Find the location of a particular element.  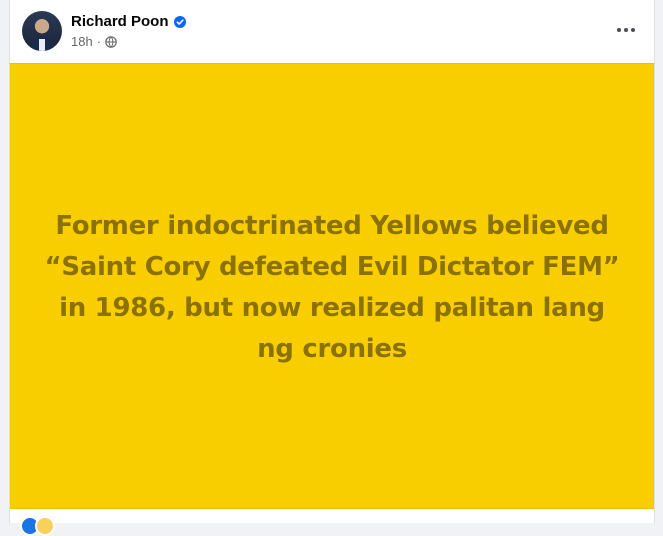

post-meta: 18h · is located at coordinates (94, 41).